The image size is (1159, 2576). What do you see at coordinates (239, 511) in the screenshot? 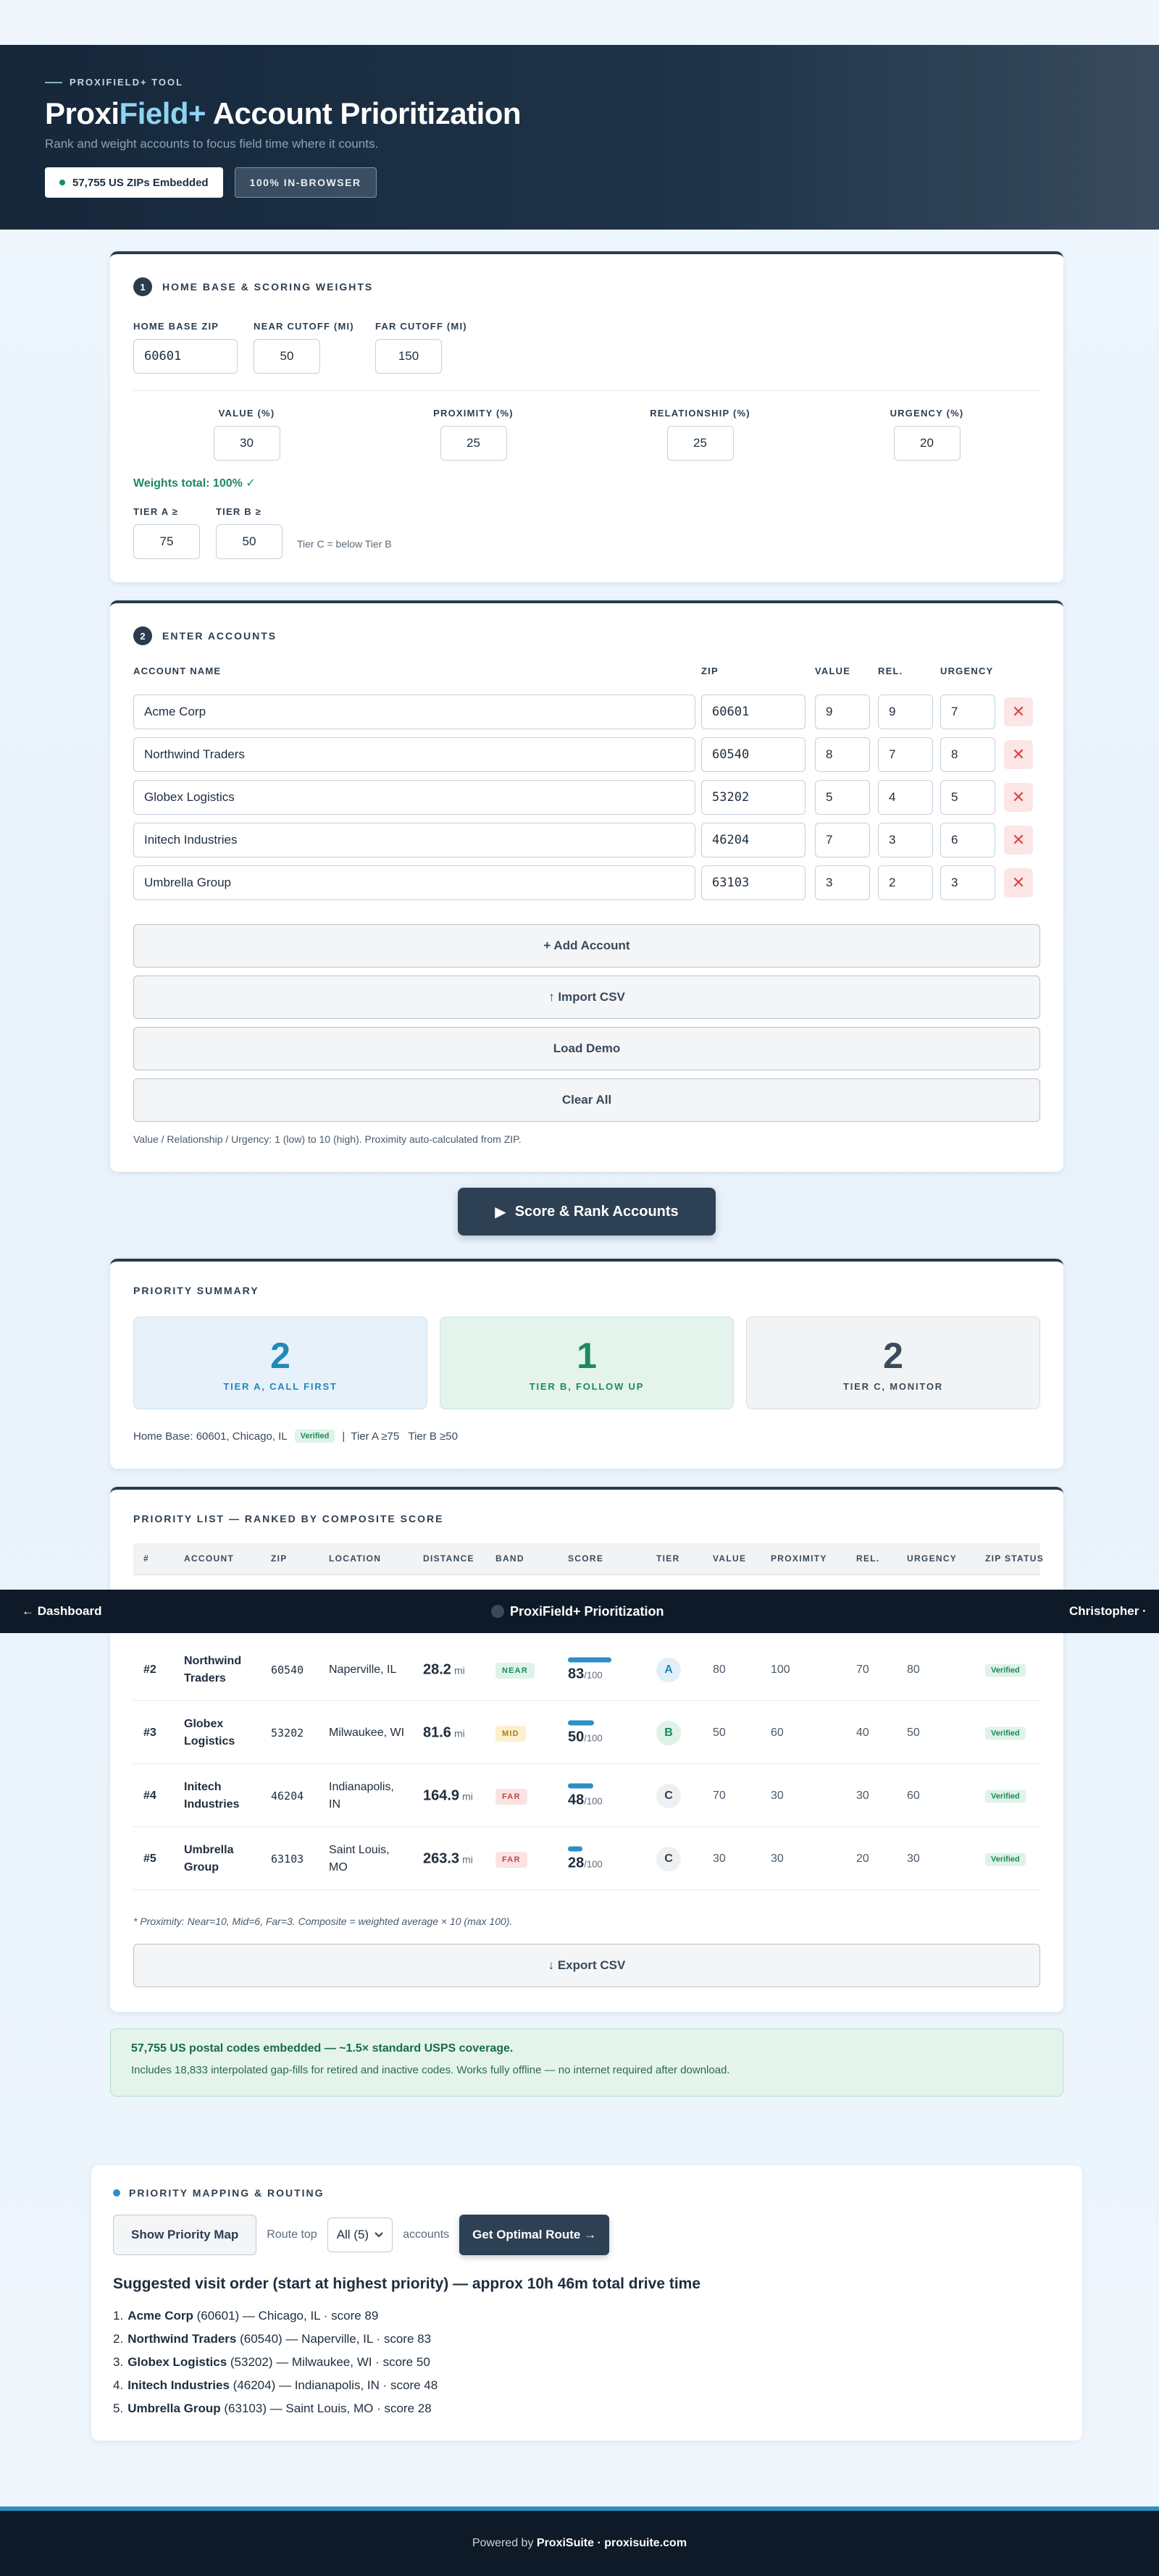
I see `tier-b-label: TIER B ≥` at bounding box center [239, 511].